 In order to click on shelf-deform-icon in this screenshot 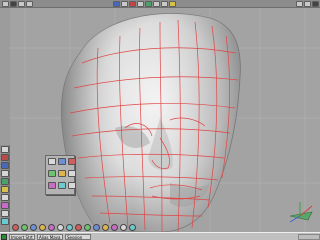, I will do `click(5, 205)`.